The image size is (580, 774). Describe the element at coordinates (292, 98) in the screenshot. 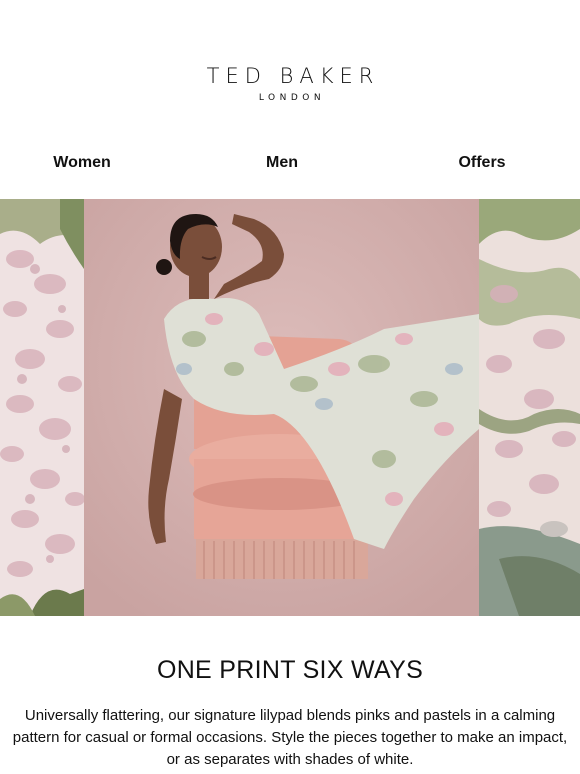

I see `brand-subtitle: LONDON` at that location.